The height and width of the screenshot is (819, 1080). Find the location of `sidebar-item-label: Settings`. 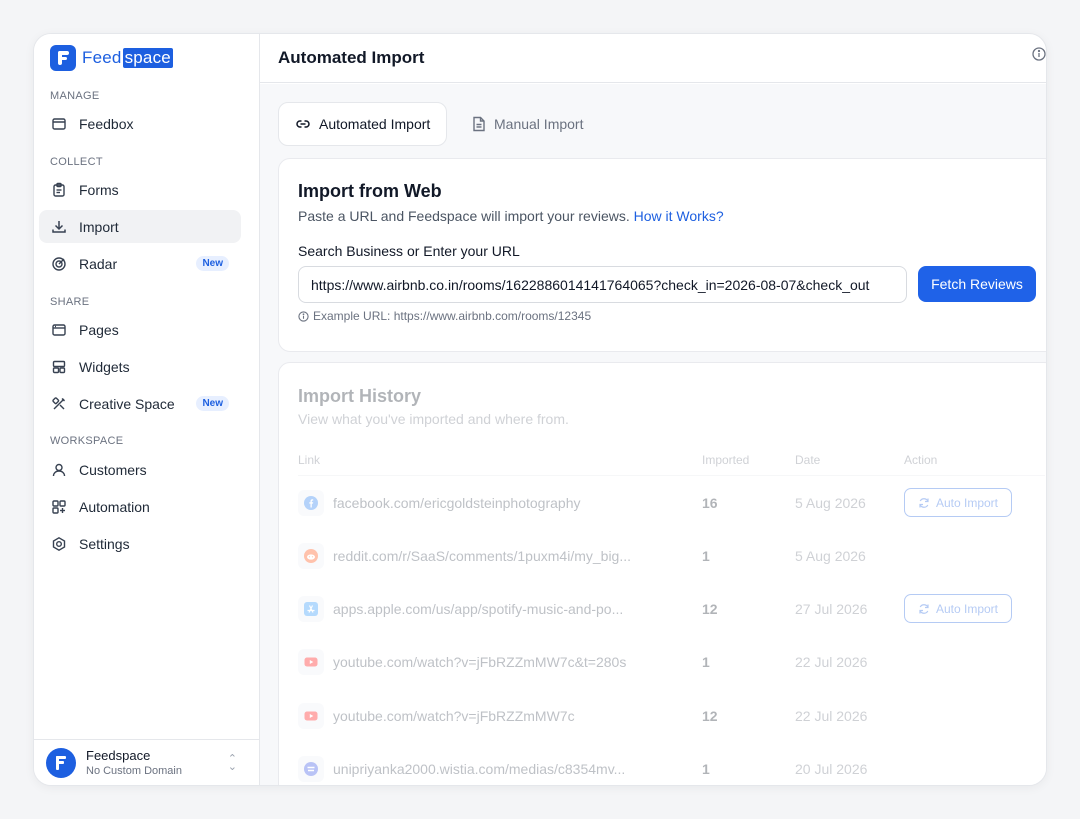

sidebar-item-label: Settings is located at coordinates (104, 543).